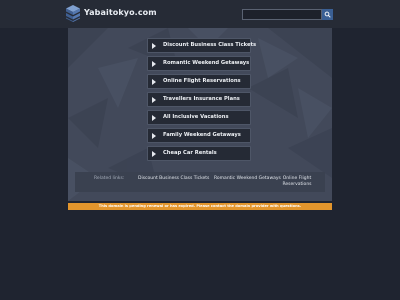 This screenshot has height=300, width=400. I want to click on link-label: Online Flight Reservations, so click(202, 81).